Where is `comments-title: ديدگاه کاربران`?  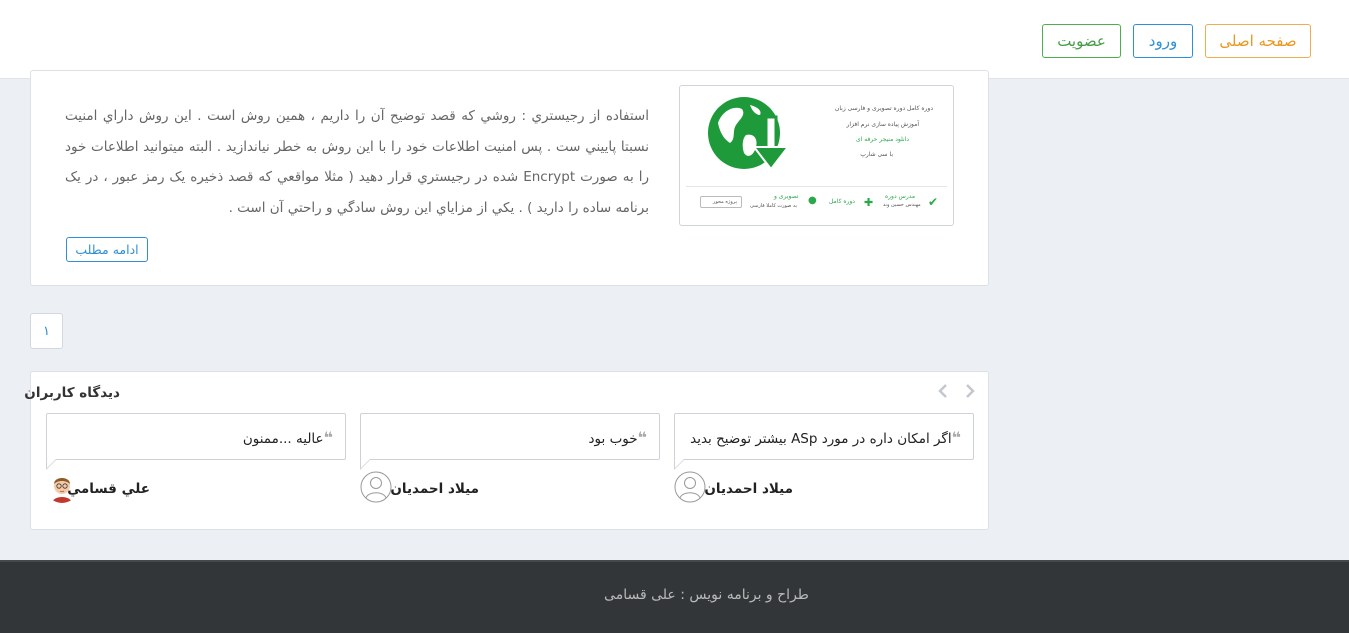
comments-title: ديدگاه کاربران is located at coordinates (72, 393).